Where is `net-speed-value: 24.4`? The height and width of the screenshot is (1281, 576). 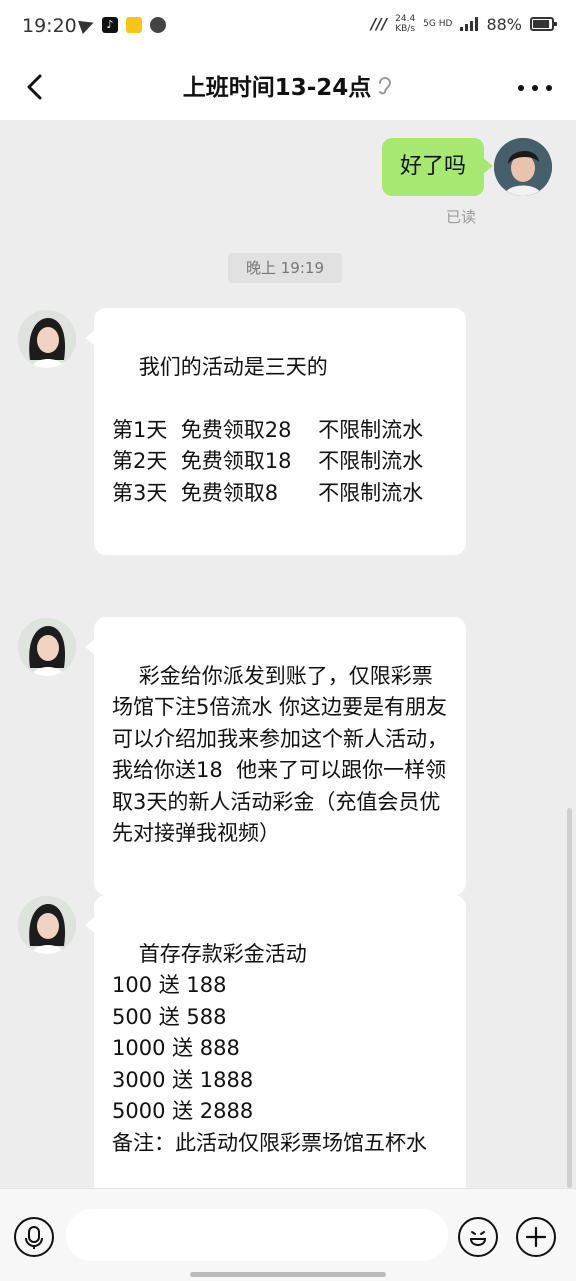 net-speed-value: 24.4 is located at coordinates (405, 19).